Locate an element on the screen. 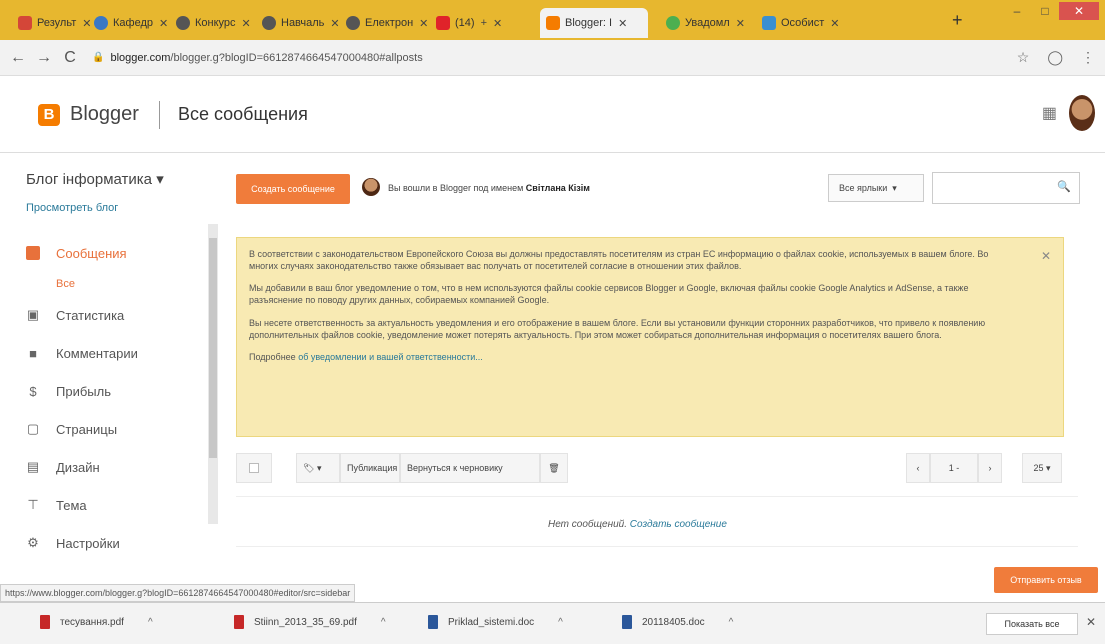  menu-dots-icon: ⋮ is located at coordinates (1088, 57).